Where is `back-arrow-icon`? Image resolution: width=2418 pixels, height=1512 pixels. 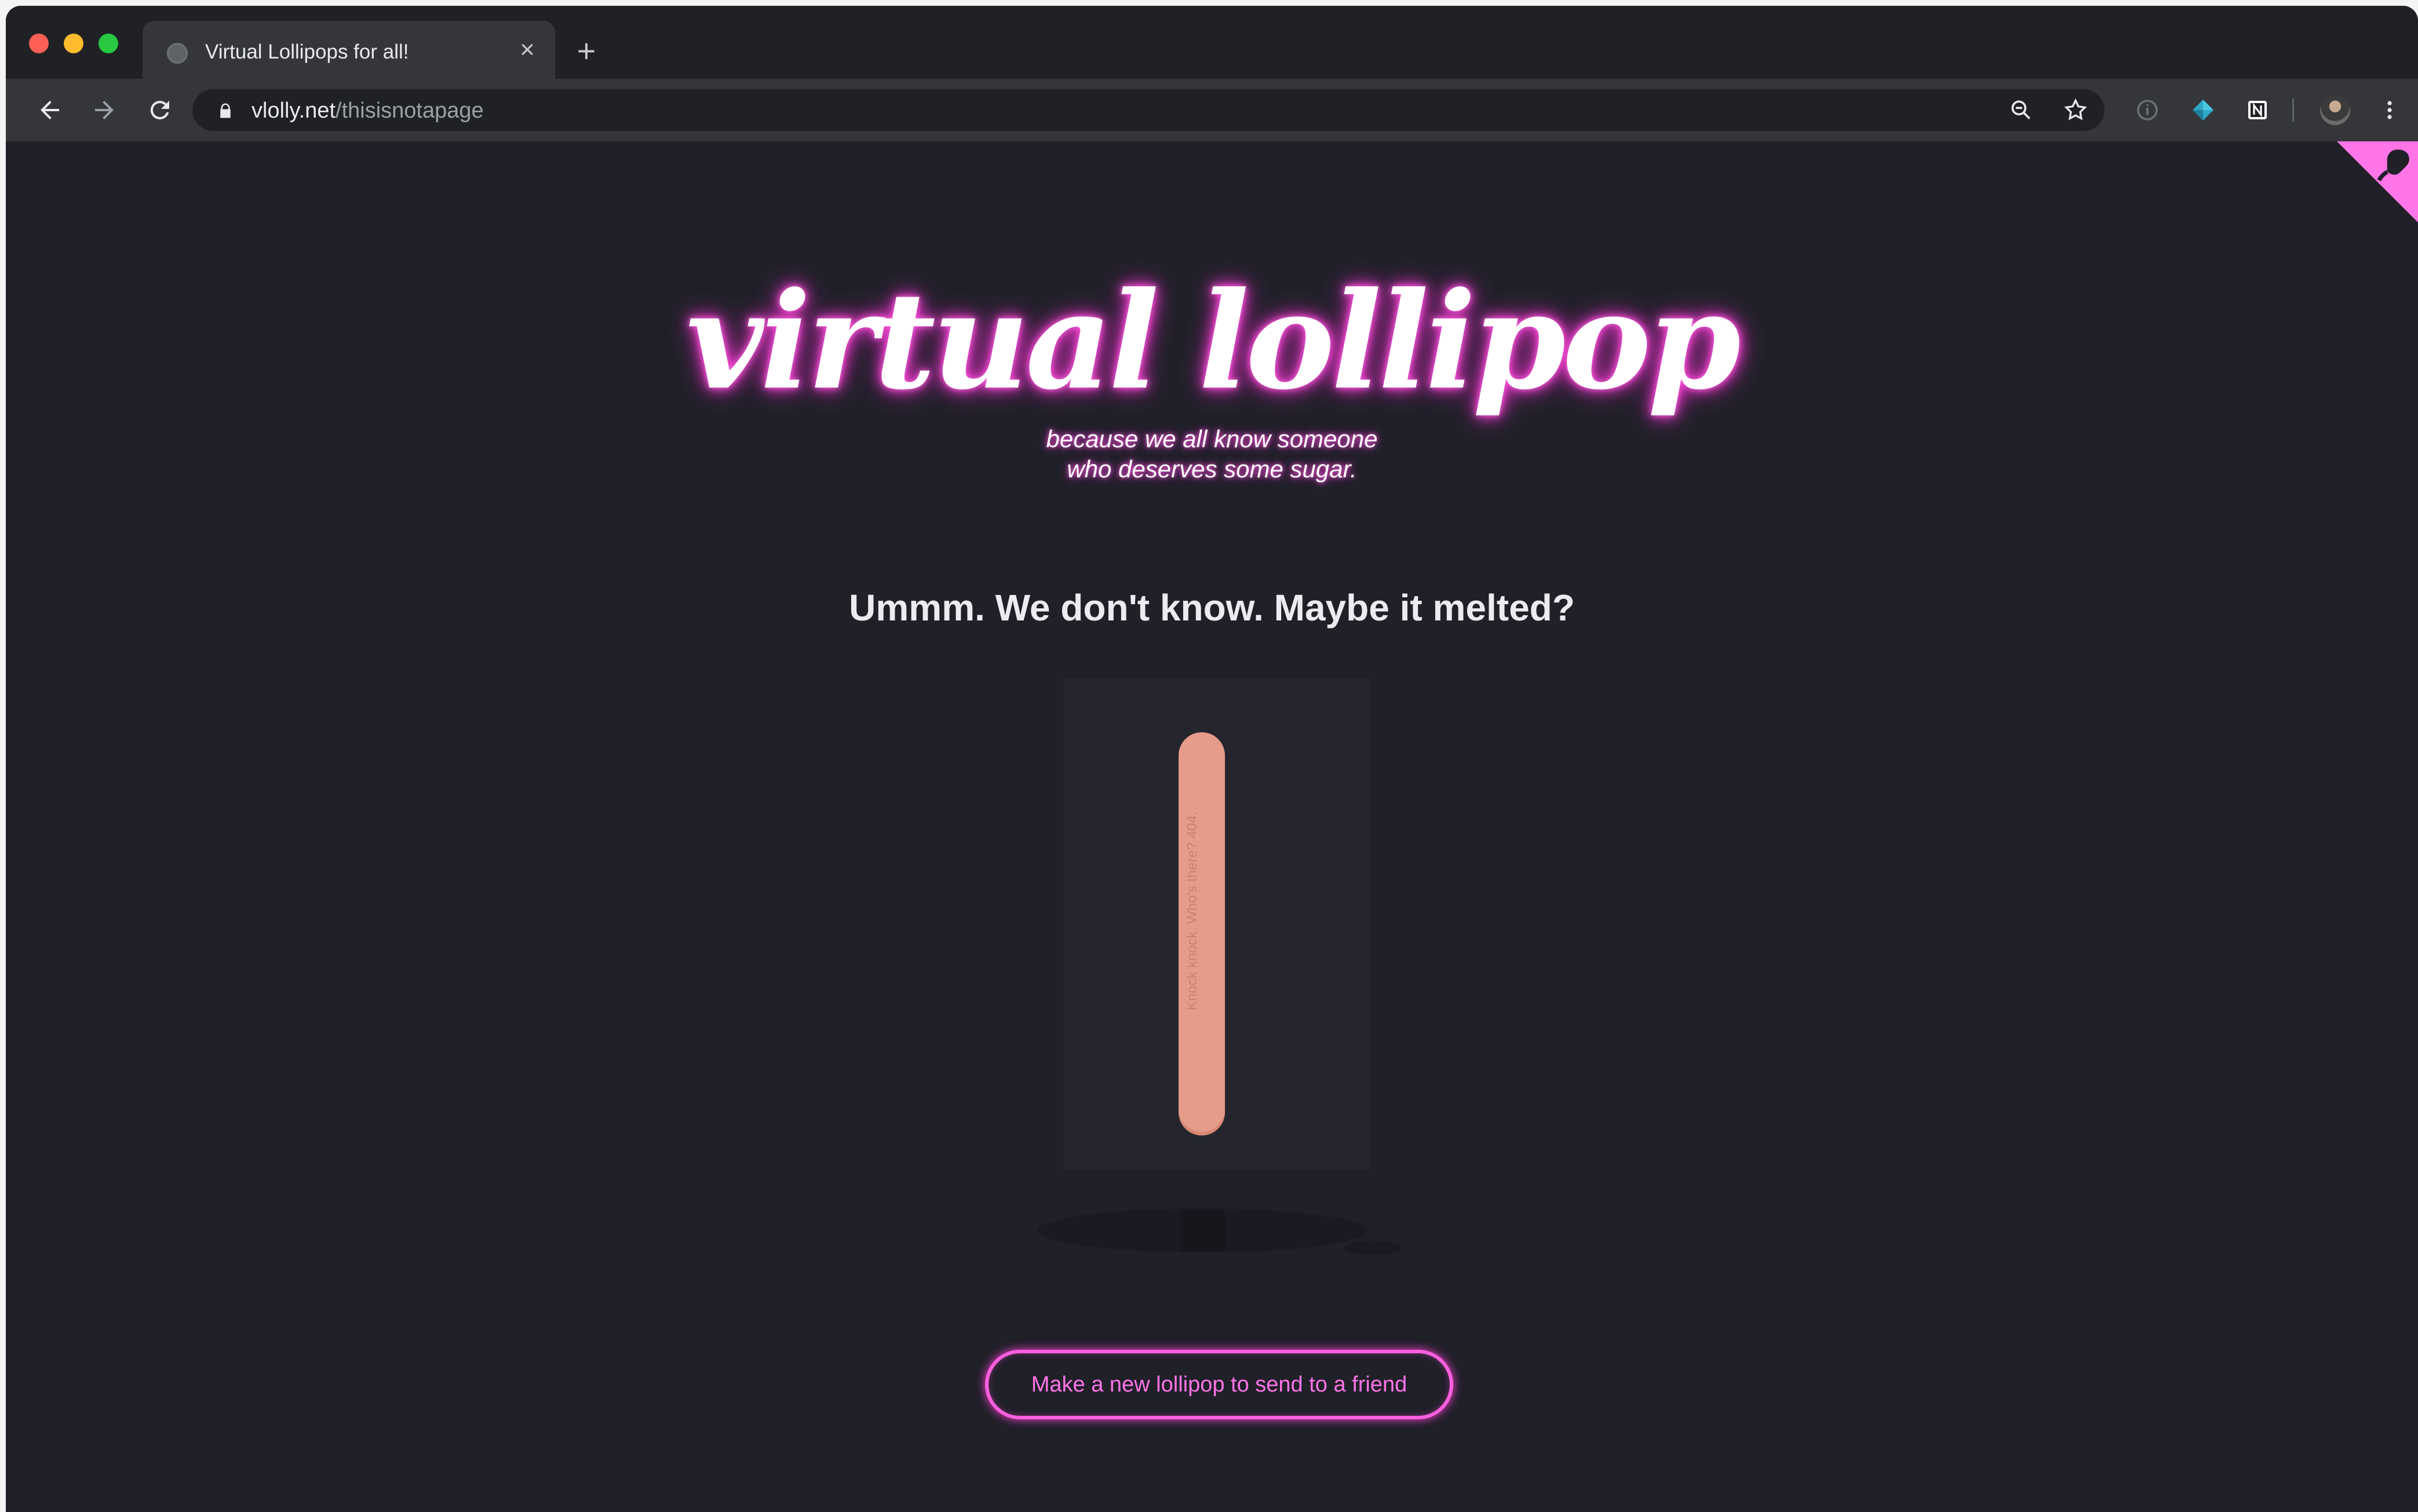
back-arrow-icon is located at coordinates (50, 110).